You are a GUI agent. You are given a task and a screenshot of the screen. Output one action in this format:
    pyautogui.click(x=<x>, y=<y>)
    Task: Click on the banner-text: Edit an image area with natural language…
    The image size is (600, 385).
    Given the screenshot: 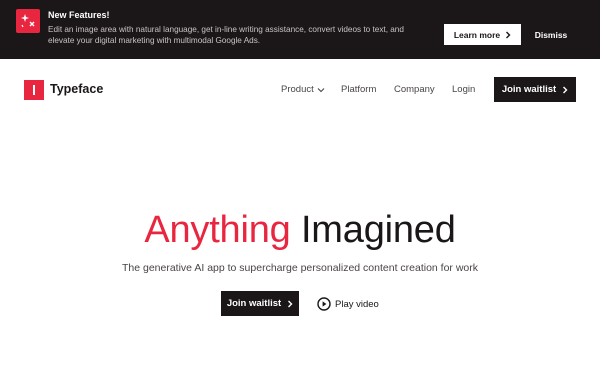 What is the action you would take?
    pyautogui.click(x=226, y=35)
    